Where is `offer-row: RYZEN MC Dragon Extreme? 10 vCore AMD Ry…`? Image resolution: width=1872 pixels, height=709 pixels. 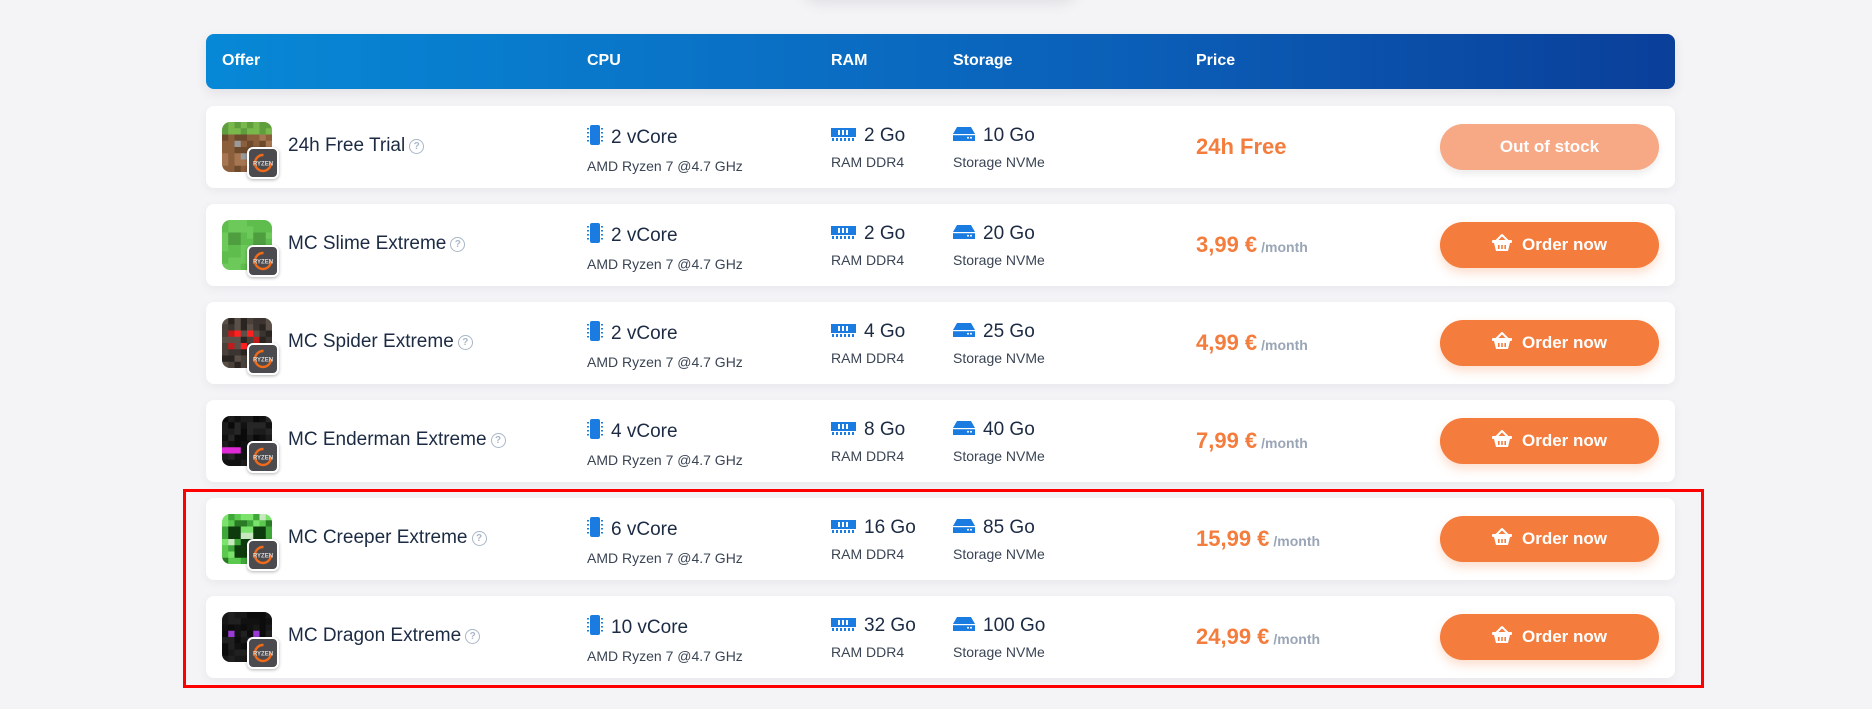
offer-row: RYZEN MC Dragon Extreme? 10 vCore AMD Ry… is located at coordinates (940, 637).